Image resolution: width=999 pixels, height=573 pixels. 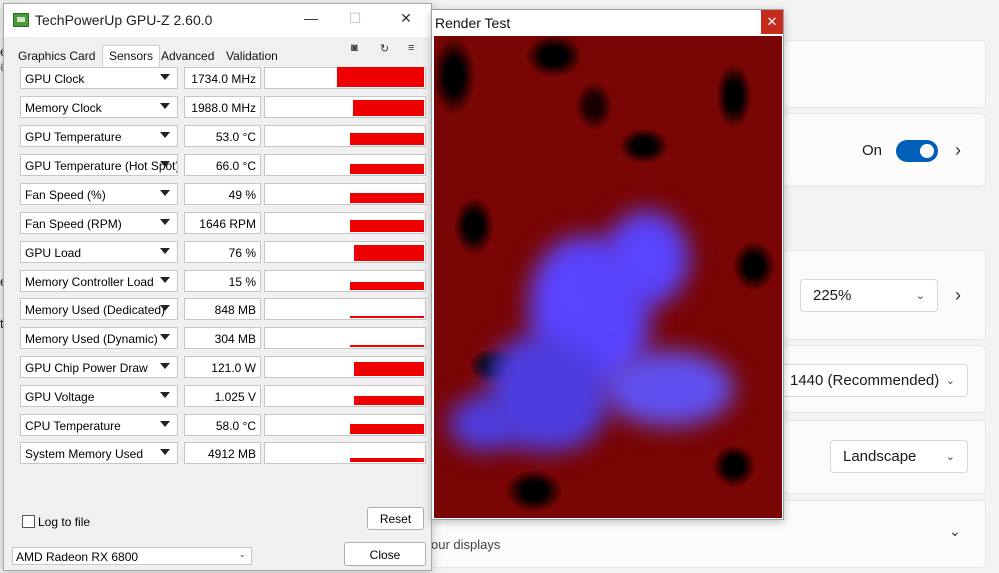 What do you see at coordinates (252, 56) in the screenshot?
I see `tab-validation: Validation` at bounding box center [252, 56].